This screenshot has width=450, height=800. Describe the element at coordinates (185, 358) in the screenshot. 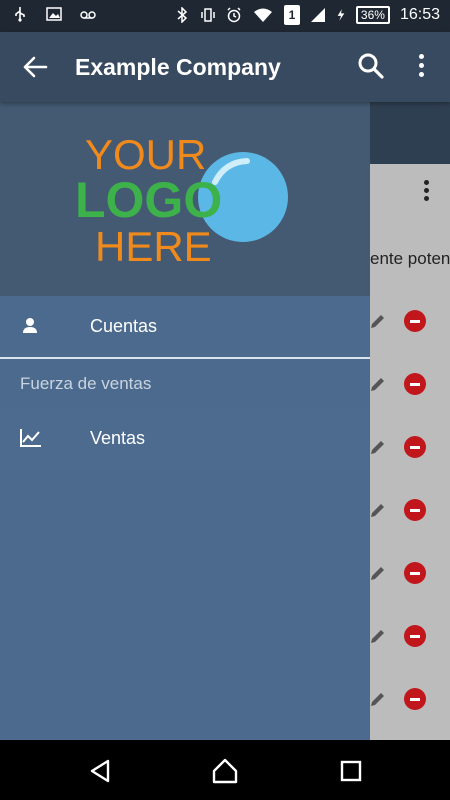

I see `divider` at that location.